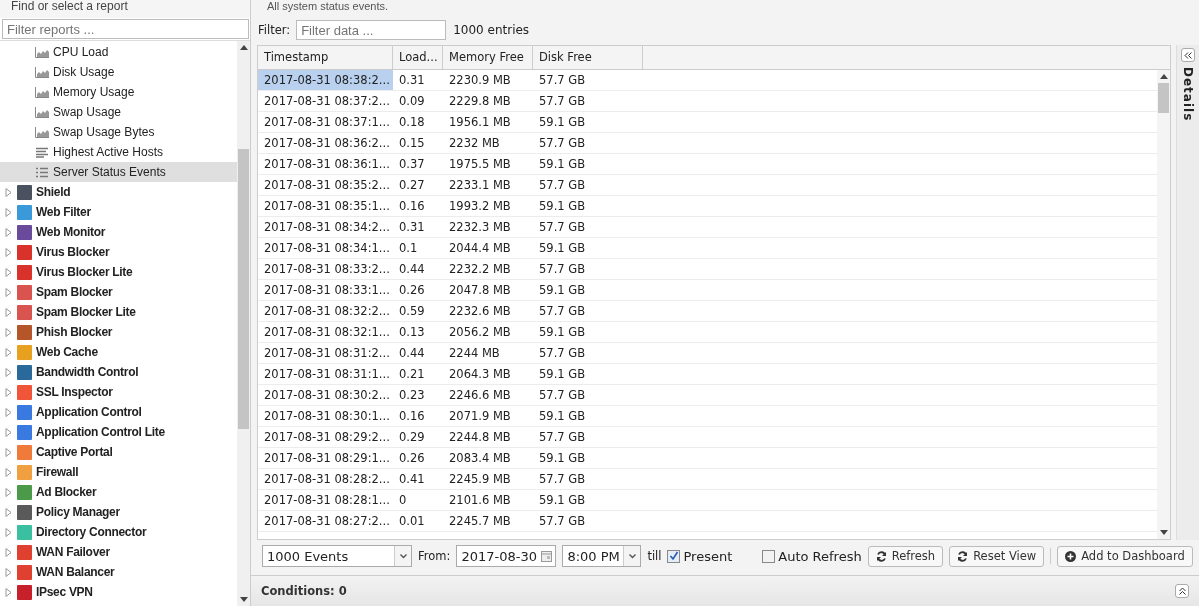 This screenshot has height=606, width=1199. What do you see at coordinates (480, 374) in the screenshot?
I see `table-cell-text: 2064.3 MB` at bounding box center [480, 374].